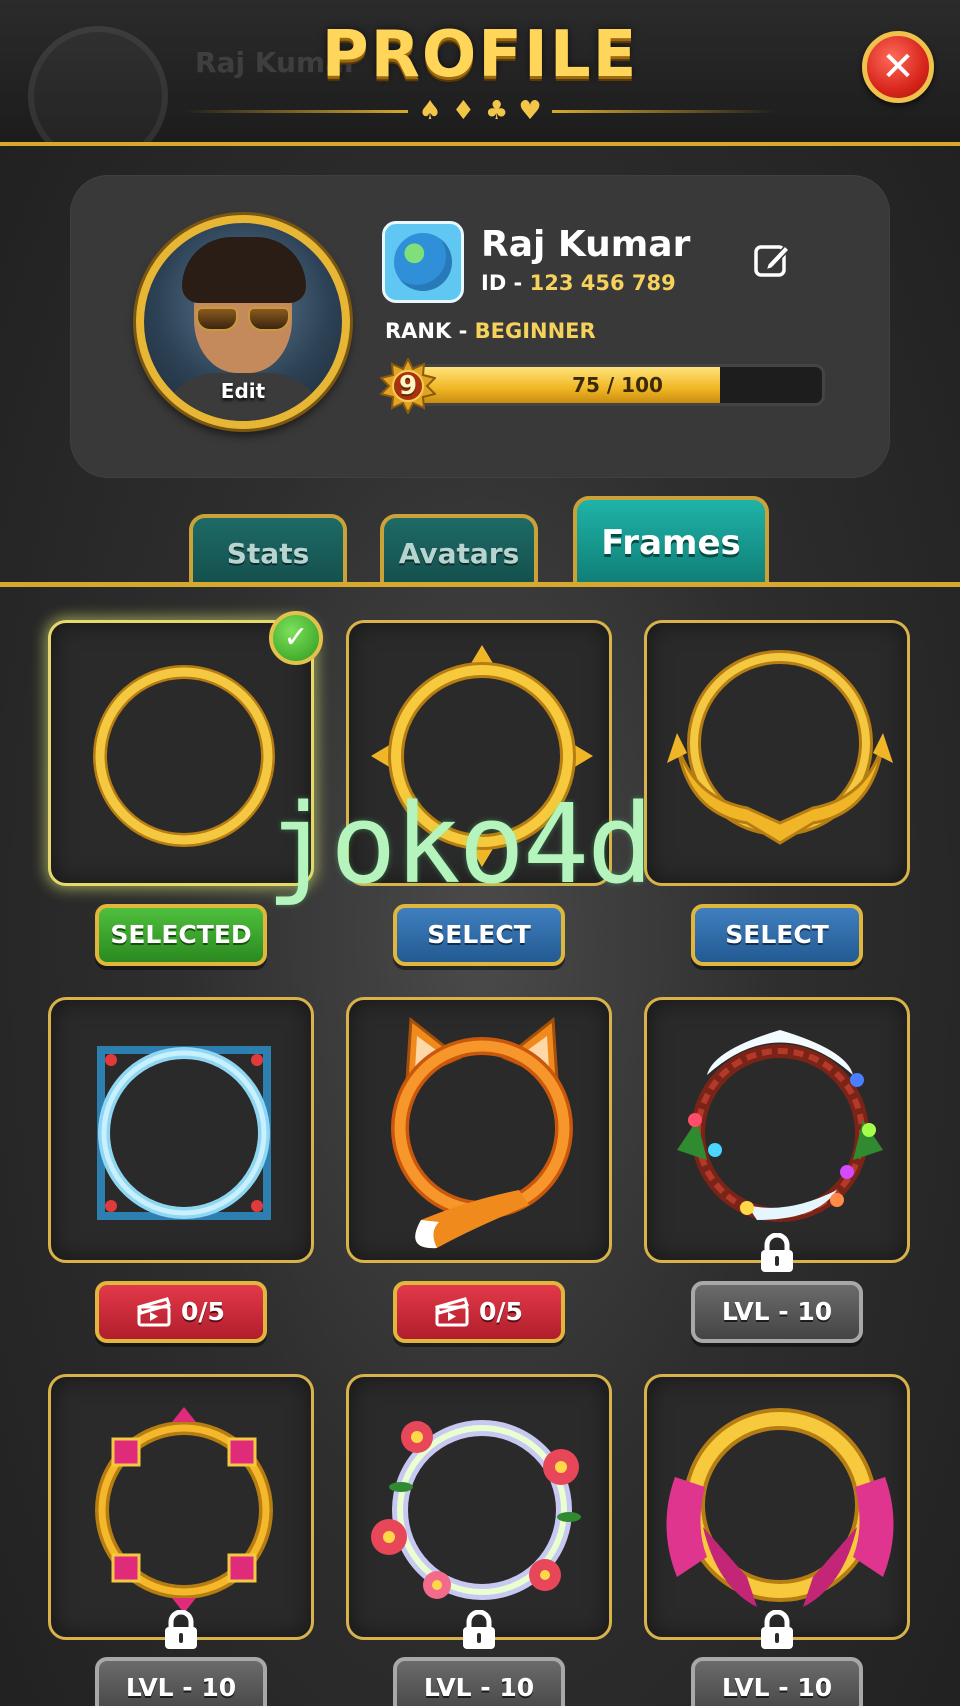 This screenshot has width=960, height=1706. I want to click on close-icon: ✕, so click(898, 67).